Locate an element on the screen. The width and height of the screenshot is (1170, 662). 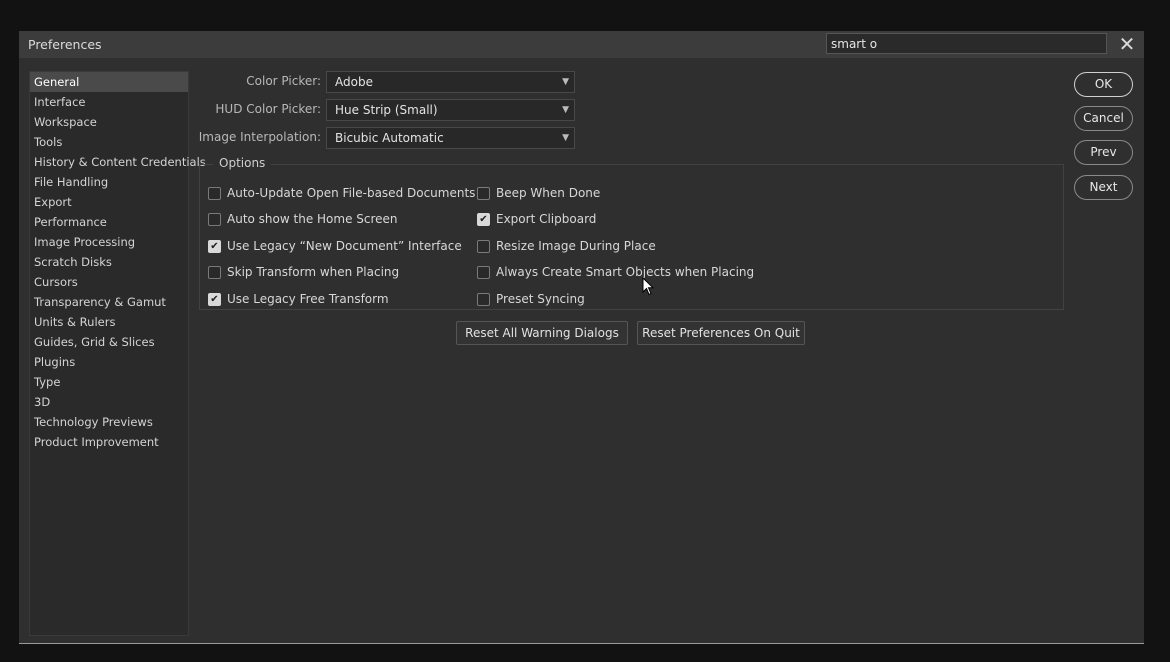
image-interpolation-value: Bicubic Automatic is located at coordinates (389, 138).